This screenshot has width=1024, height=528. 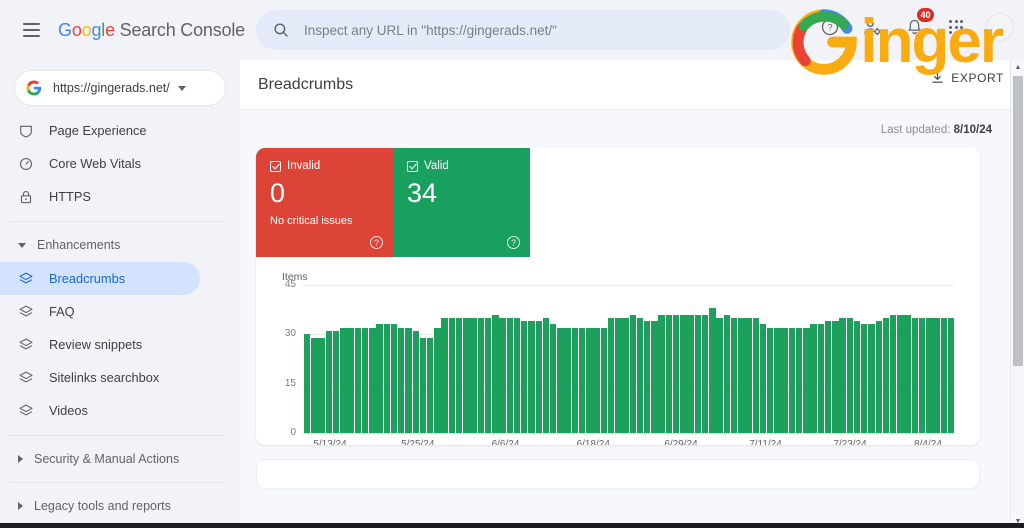 What do you see at coordinates (956, 27) in the screenshot?
I see `apps-grid-icon` at bounding box center [956, 27].